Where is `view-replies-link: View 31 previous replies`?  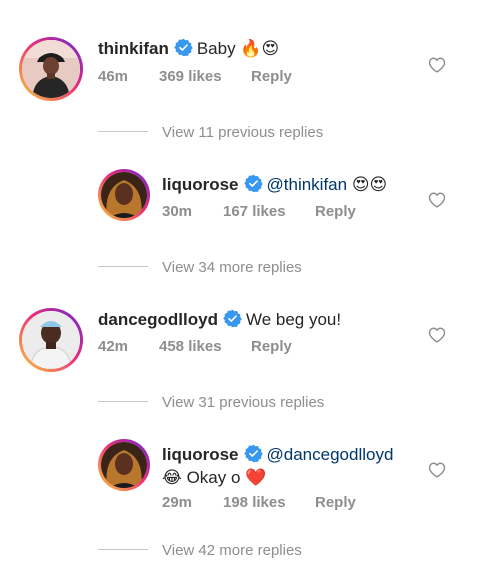 view-replies-link: View 31 previous replies is located at coordinates (243, 402).